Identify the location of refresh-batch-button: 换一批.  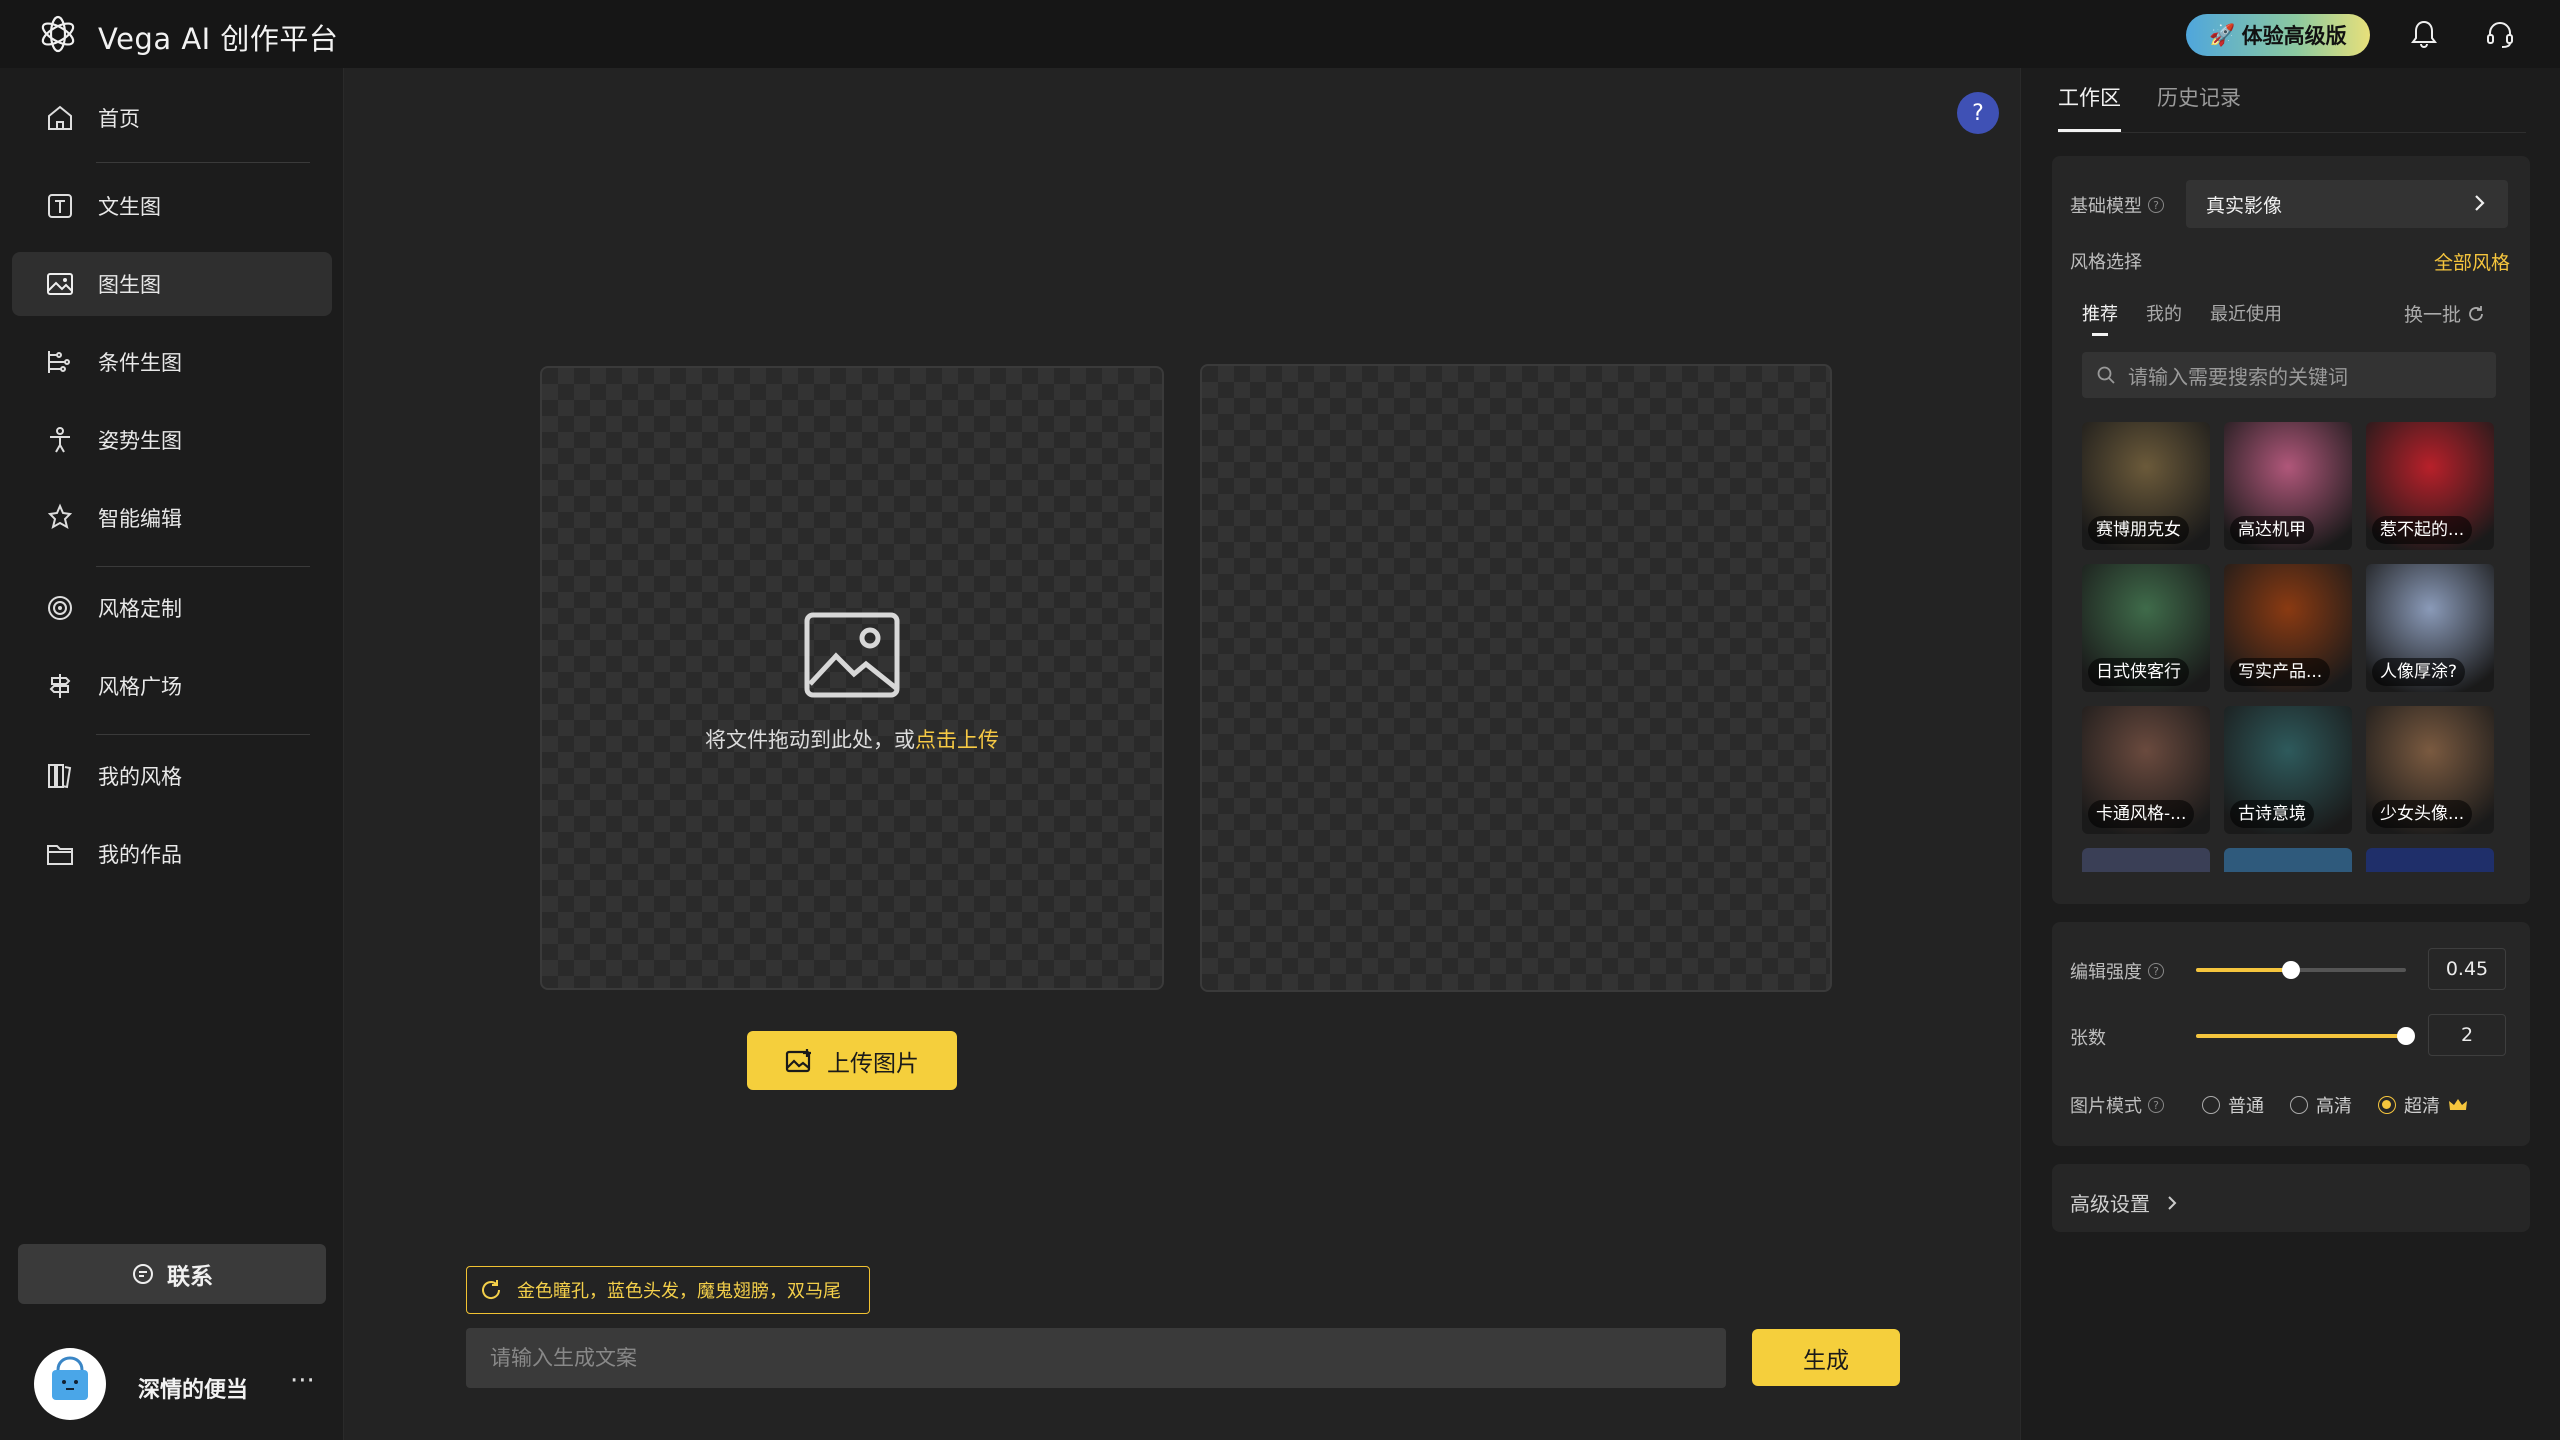
(2444, 313).